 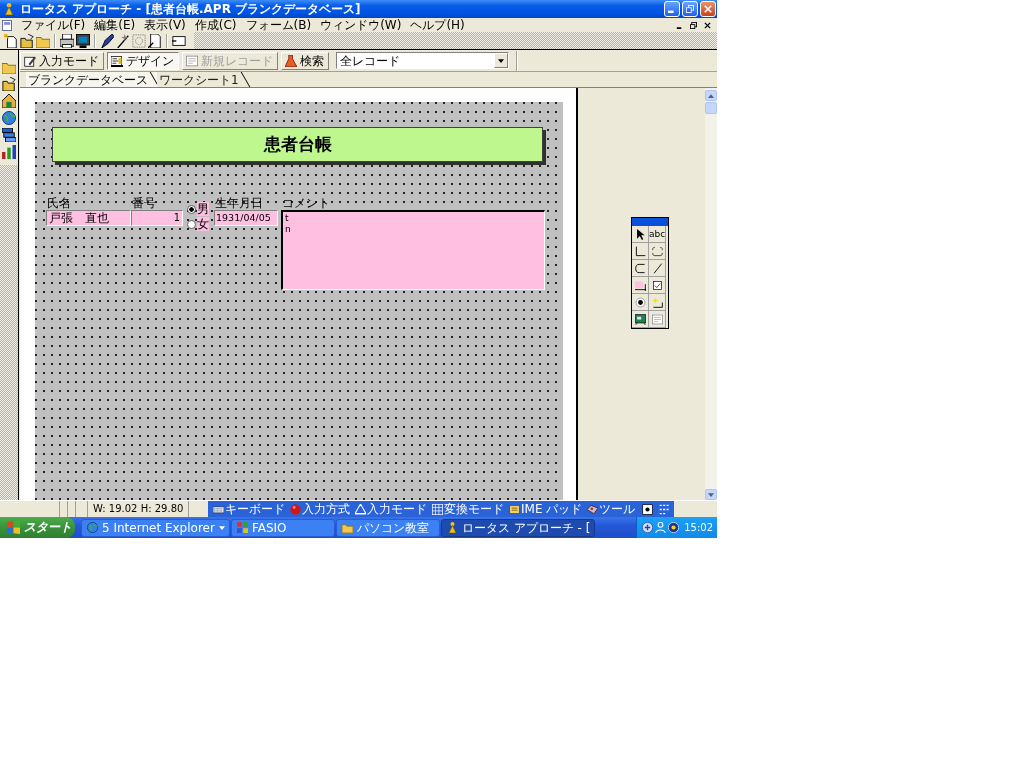 What do you see at coordinates (155, 40) in the screenshot?
I see `document-icon` at bounding box center [155, 40].